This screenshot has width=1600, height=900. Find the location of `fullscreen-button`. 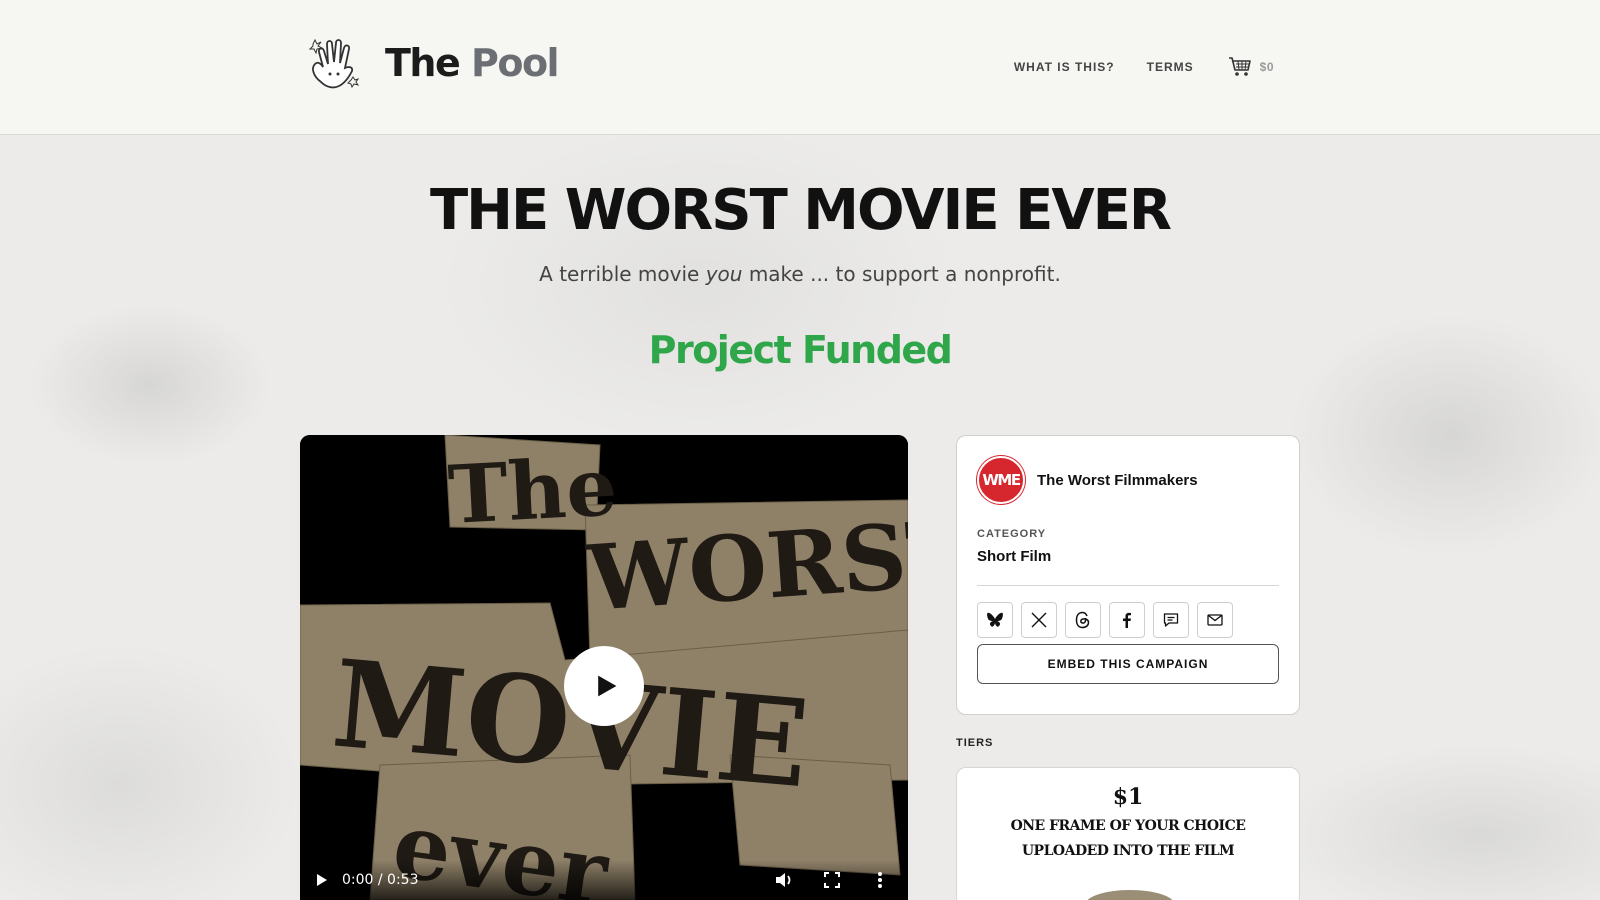

fullscreen-button is located at coordinates (832, 880).